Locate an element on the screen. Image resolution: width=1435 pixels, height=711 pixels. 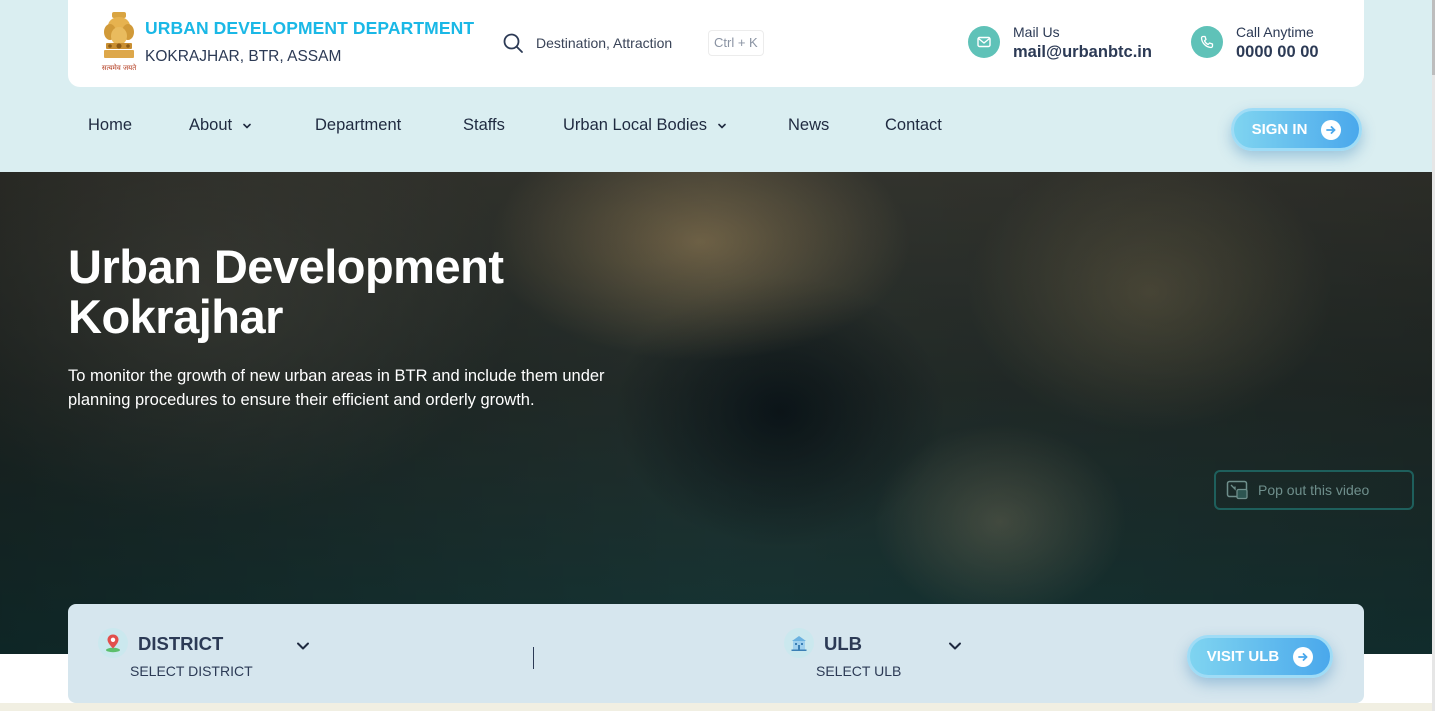
ulb-placeholder: SELECT ULB is located at coordinates (859, 671).